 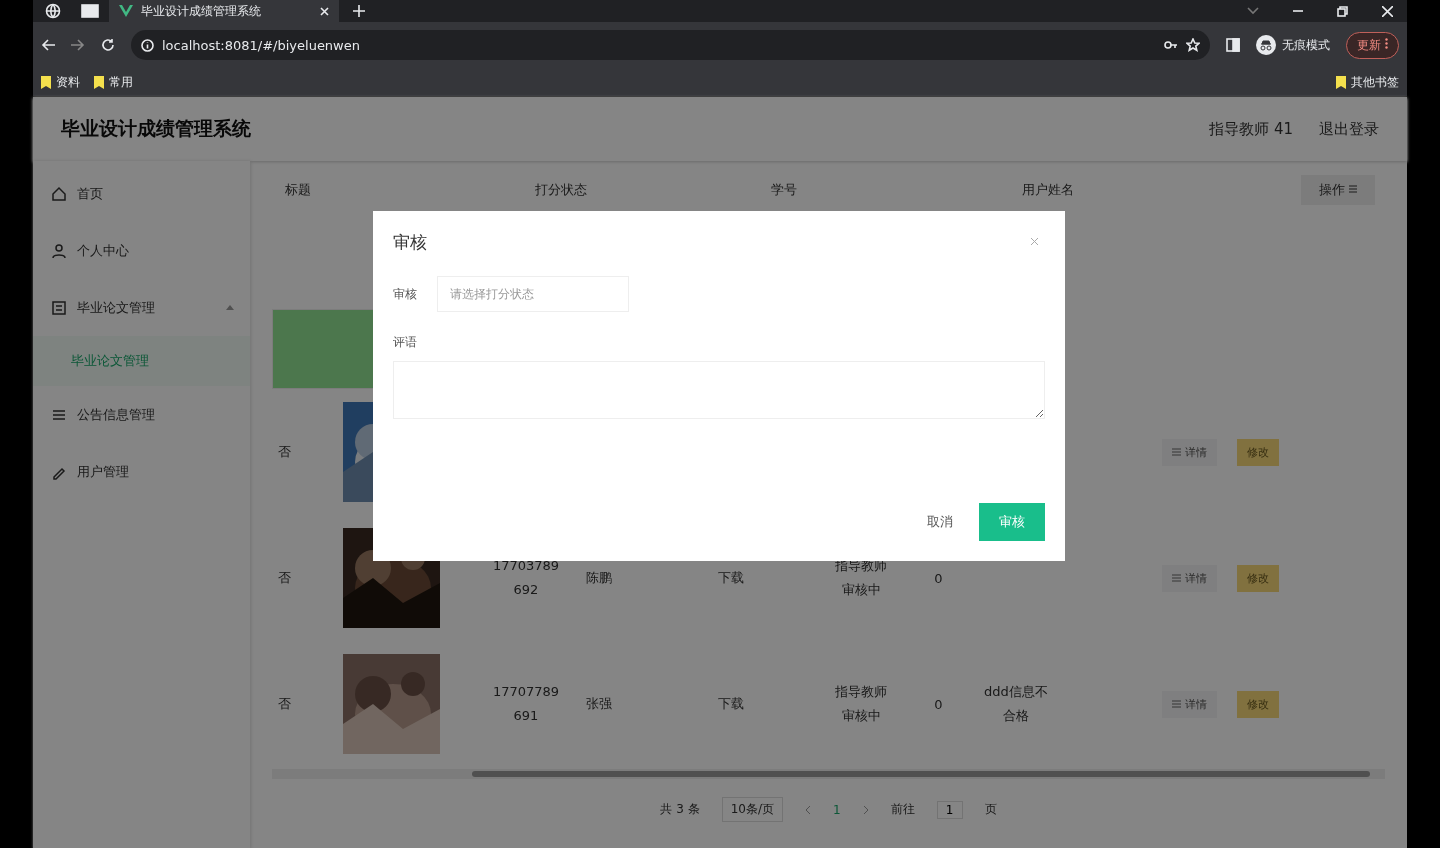 What do you see at coordinates (156, 128) in the screenshot?
I see `app-title: 毕业设计成绩管理系统` at bounding box center [156, 128].